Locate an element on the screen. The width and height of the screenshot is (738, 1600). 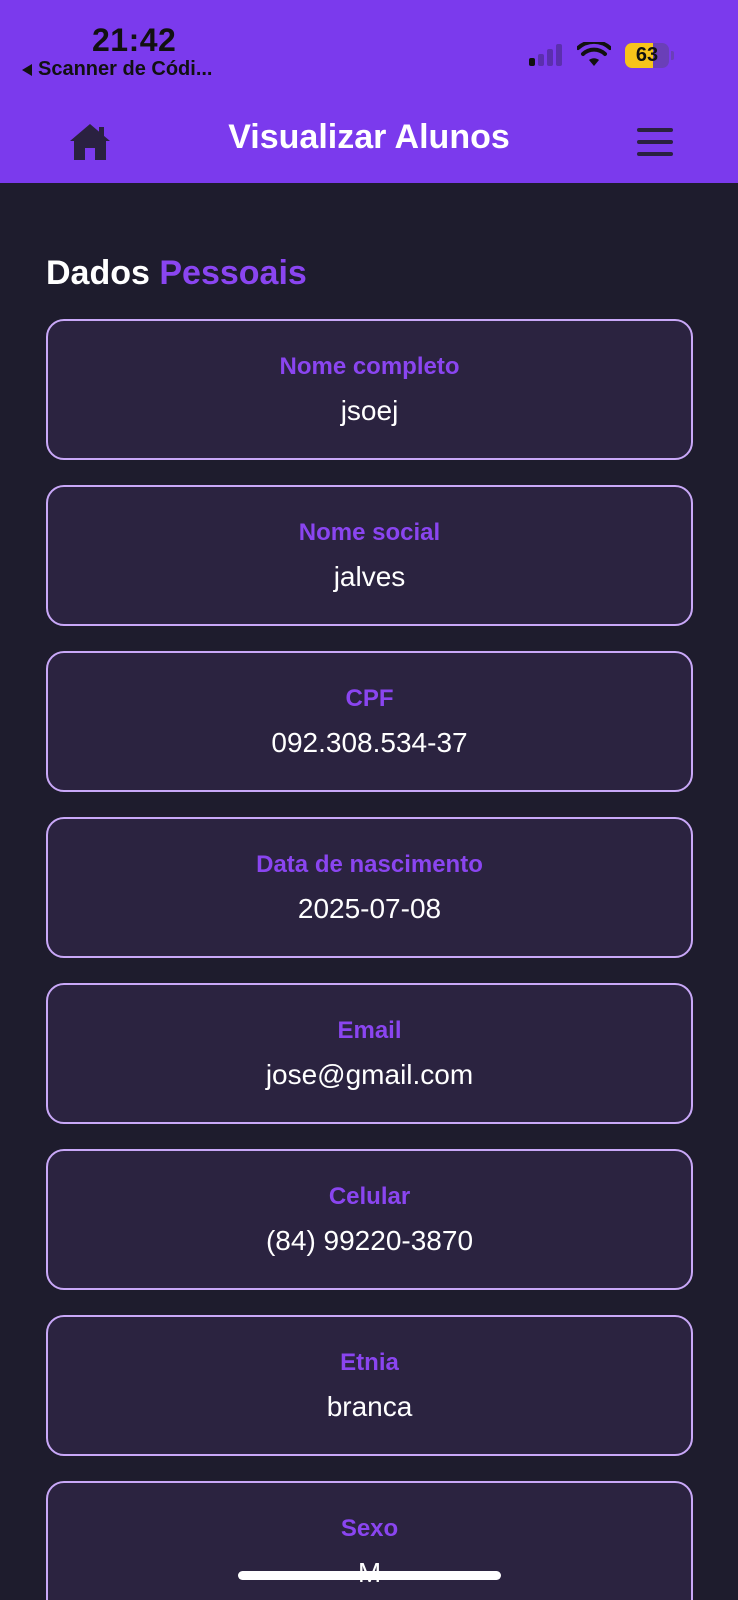
home-indicator is located at coordinates (369, 1575).